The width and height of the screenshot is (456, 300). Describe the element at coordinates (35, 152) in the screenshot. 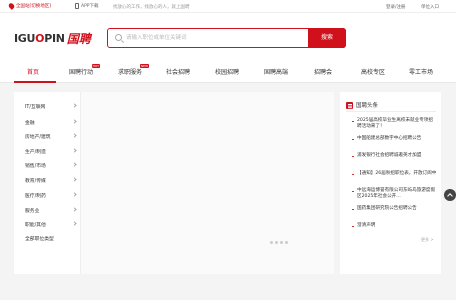

I see `category-label: 生产/制造` at that location.